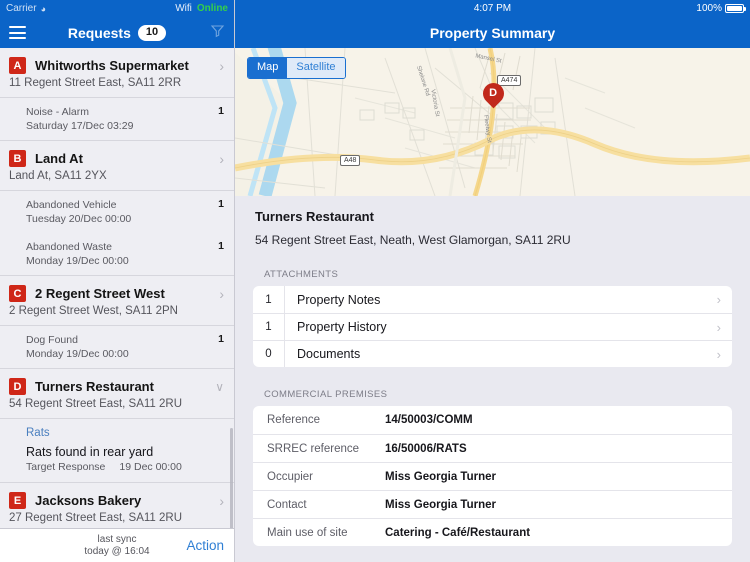  I want to click on attachment-label: Property History, so click(342, 327).